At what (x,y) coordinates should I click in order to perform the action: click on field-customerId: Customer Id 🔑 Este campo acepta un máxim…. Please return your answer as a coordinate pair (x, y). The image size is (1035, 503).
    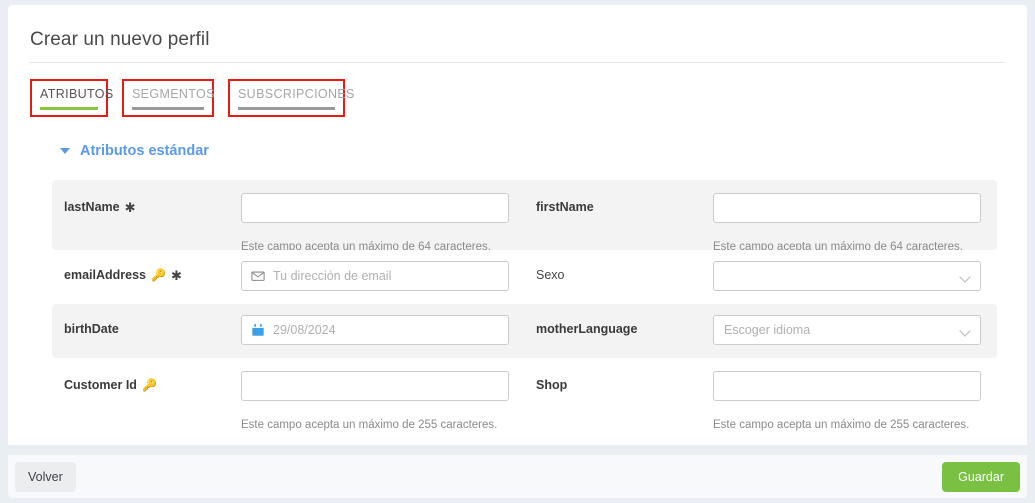
    Looking at the image, I should click on (288, 394).